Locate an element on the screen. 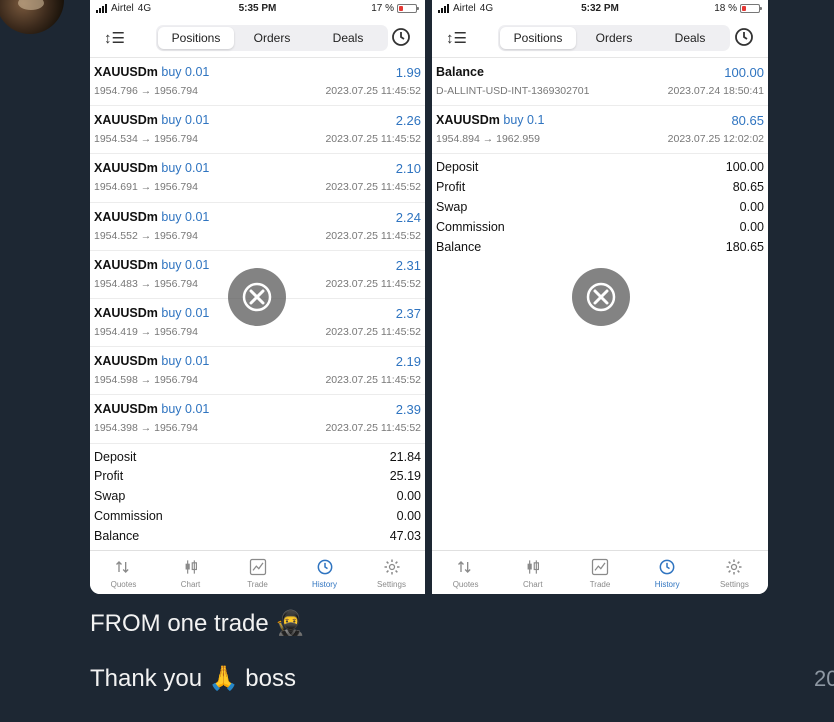 This screenshot has height=722, width=834. battery-icon is located at coordinates (751, 8).